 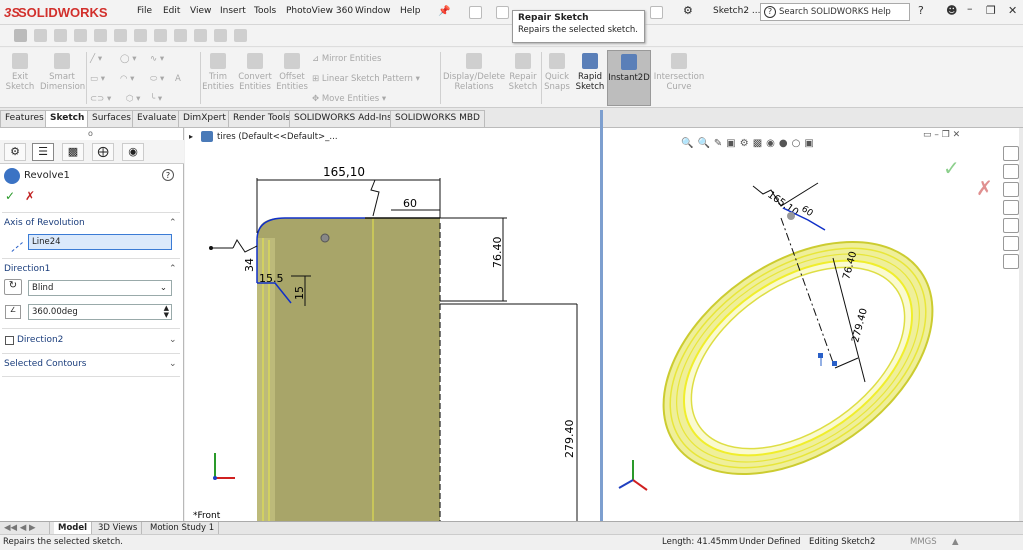 I want to click on spline-tool-icon: ∿ ▾, so click(x=157, y=59).